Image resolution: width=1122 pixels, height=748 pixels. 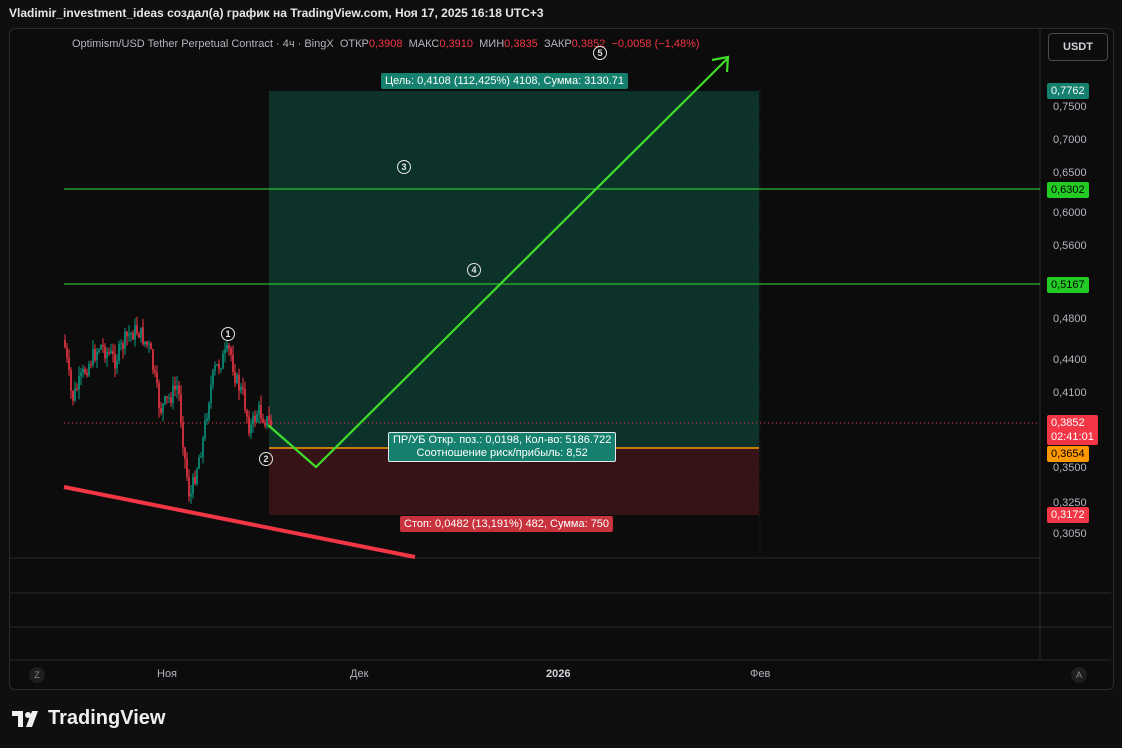 I want to click on price-tag-level2: 0,5167, so click(x=1068, y=285).